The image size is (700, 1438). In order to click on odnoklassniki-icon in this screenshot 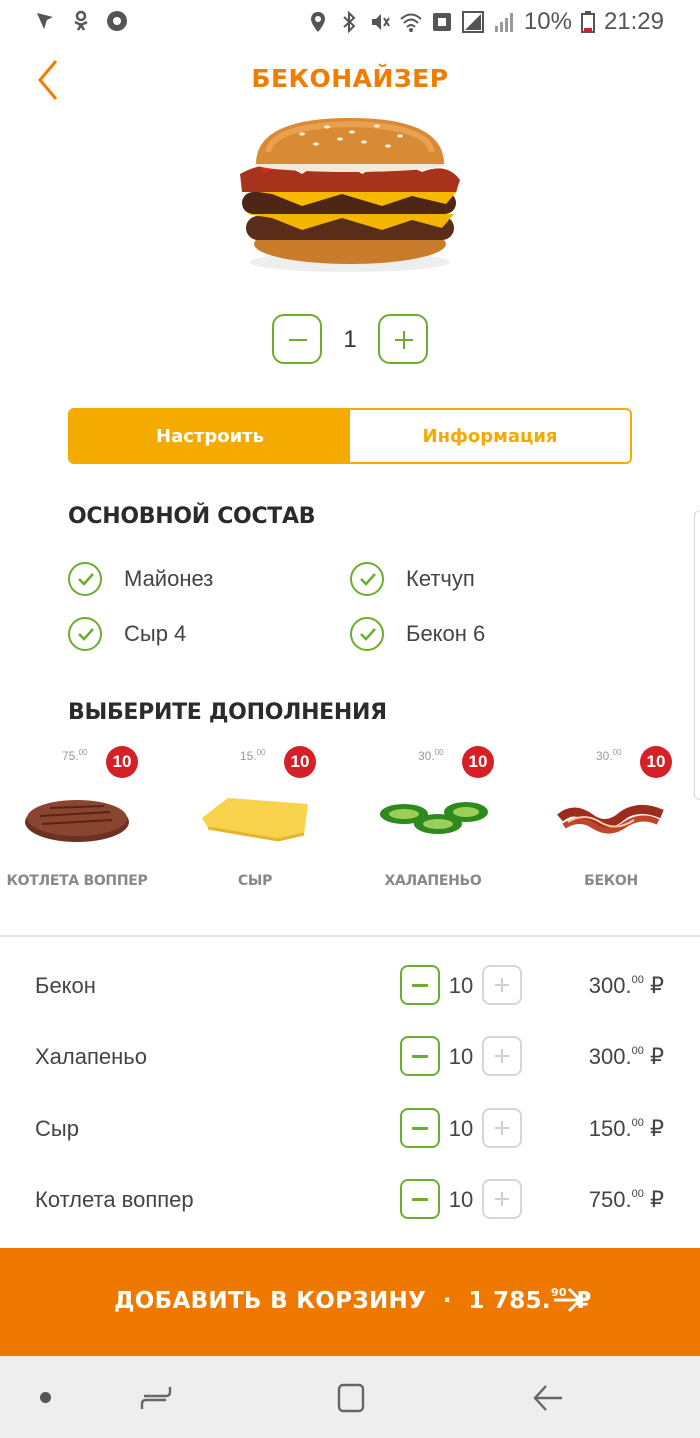, I will do `click(81, 20)`.